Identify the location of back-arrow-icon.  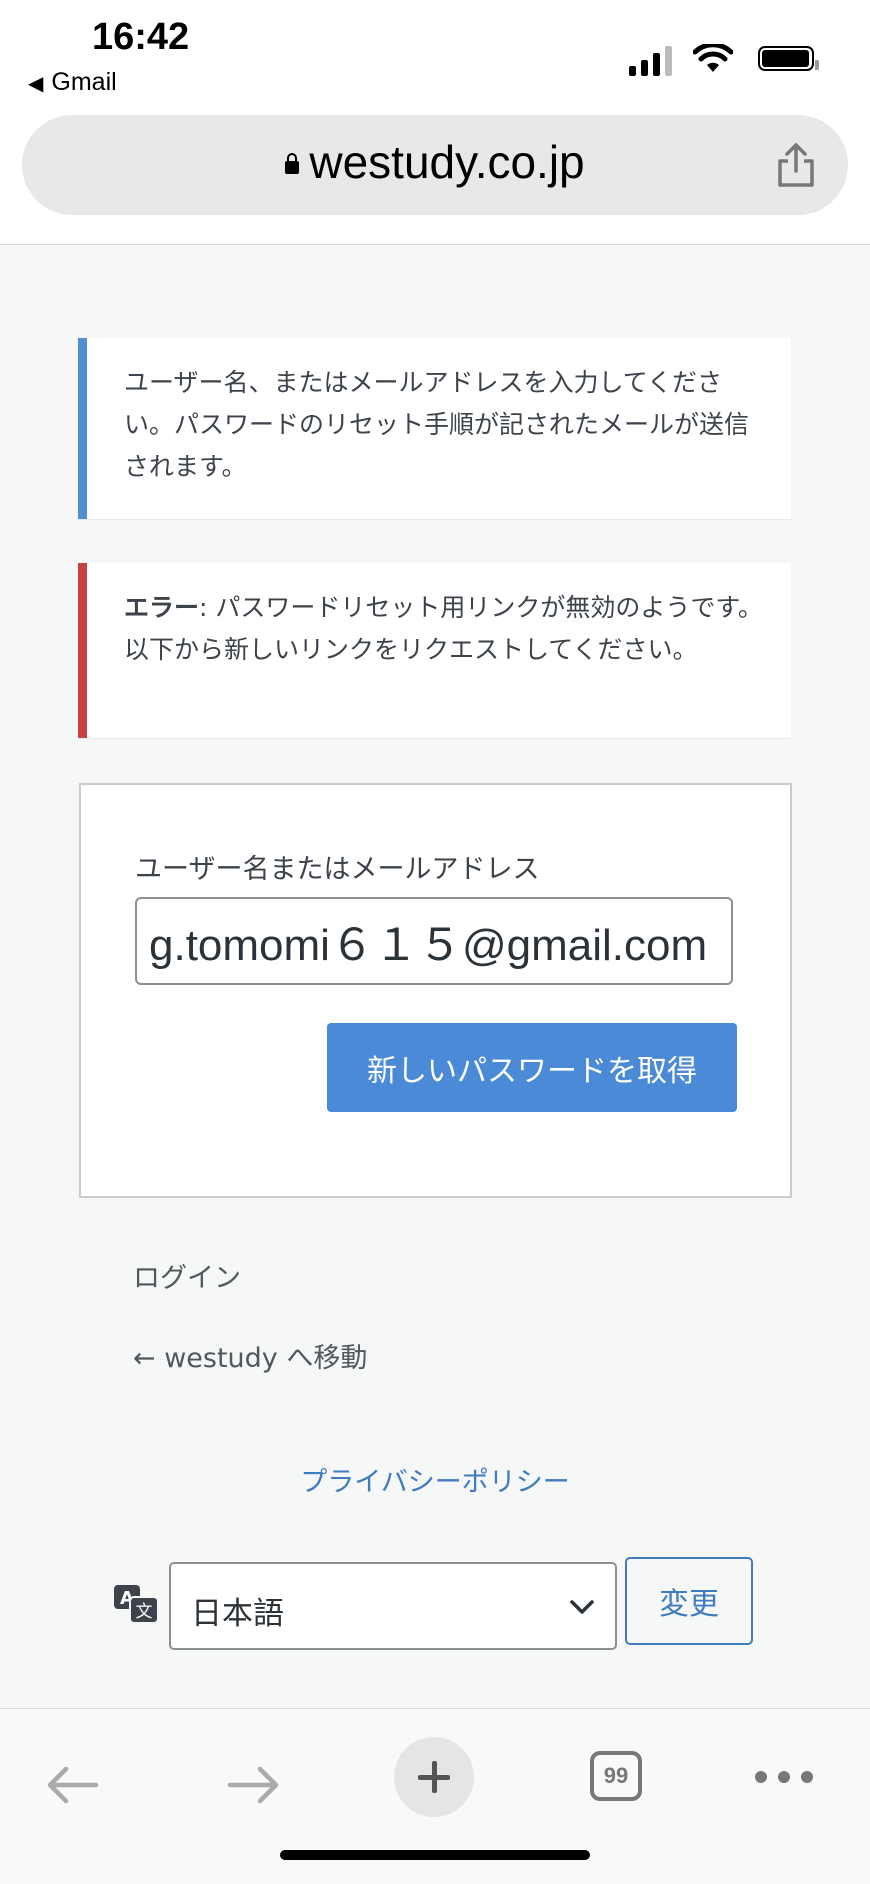
(72, 1785).